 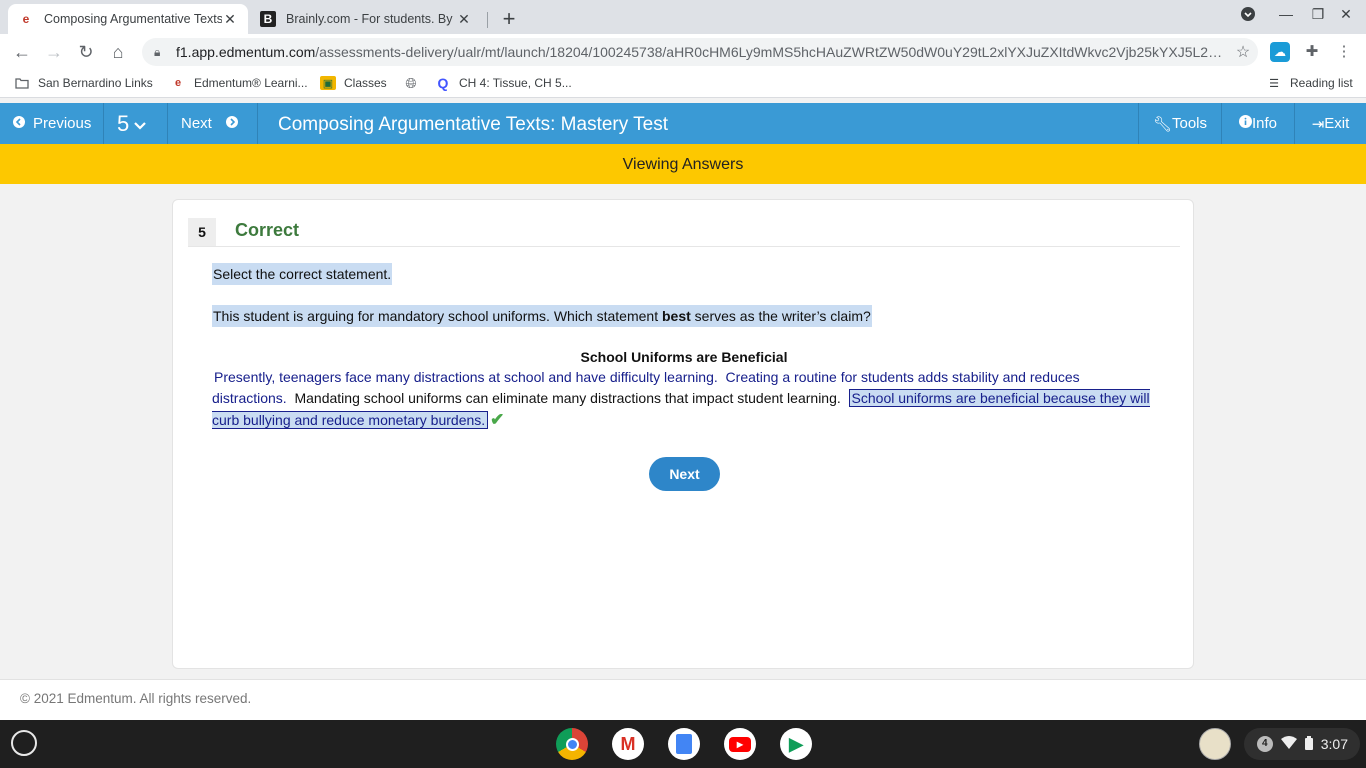 What do you see at coordinates (123, 123) in the screenshot?
I see `question-number: 5` at bounding box center [123, 123].